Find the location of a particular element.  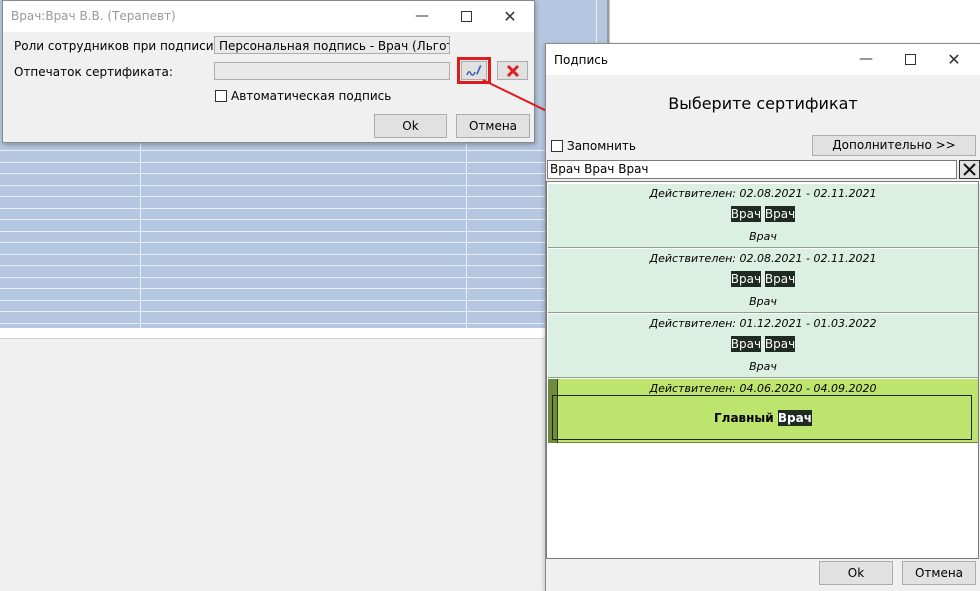

search-input: Врач Врач Врач is located at coordinates (752, 169).